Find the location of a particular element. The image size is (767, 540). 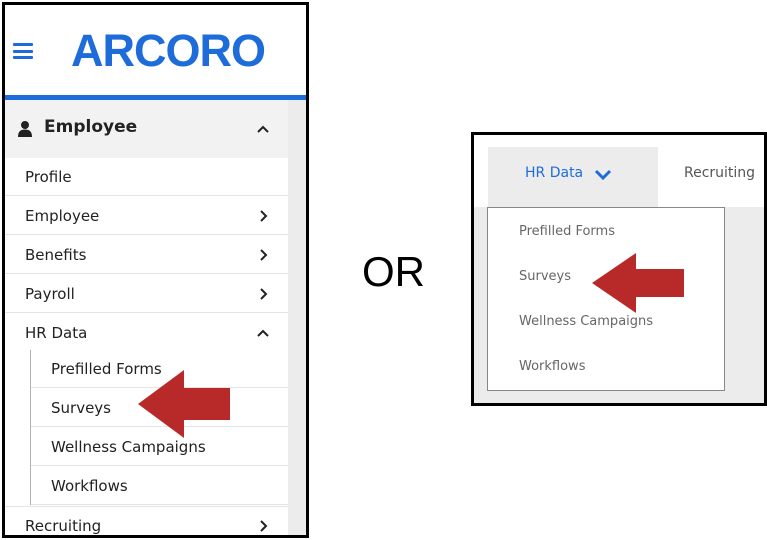

sidebar-item-label: Profile is located at coordinates (48, 177).